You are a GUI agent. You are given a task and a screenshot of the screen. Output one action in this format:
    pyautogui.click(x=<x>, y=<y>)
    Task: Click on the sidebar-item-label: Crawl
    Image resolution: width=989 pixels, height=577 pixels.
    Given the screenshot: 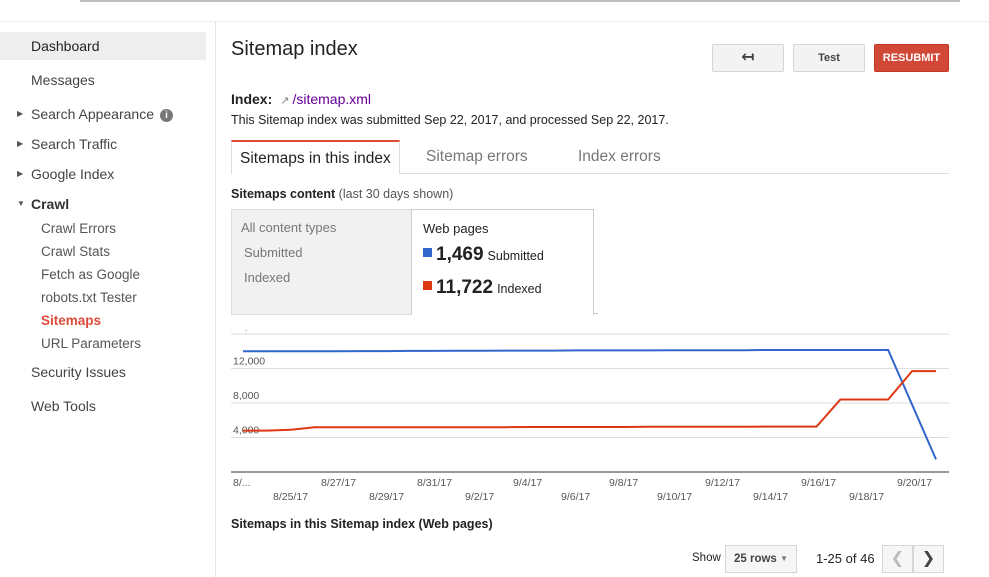 What is the action you would take?
    pyautogui.click(x=50, y=204)
    